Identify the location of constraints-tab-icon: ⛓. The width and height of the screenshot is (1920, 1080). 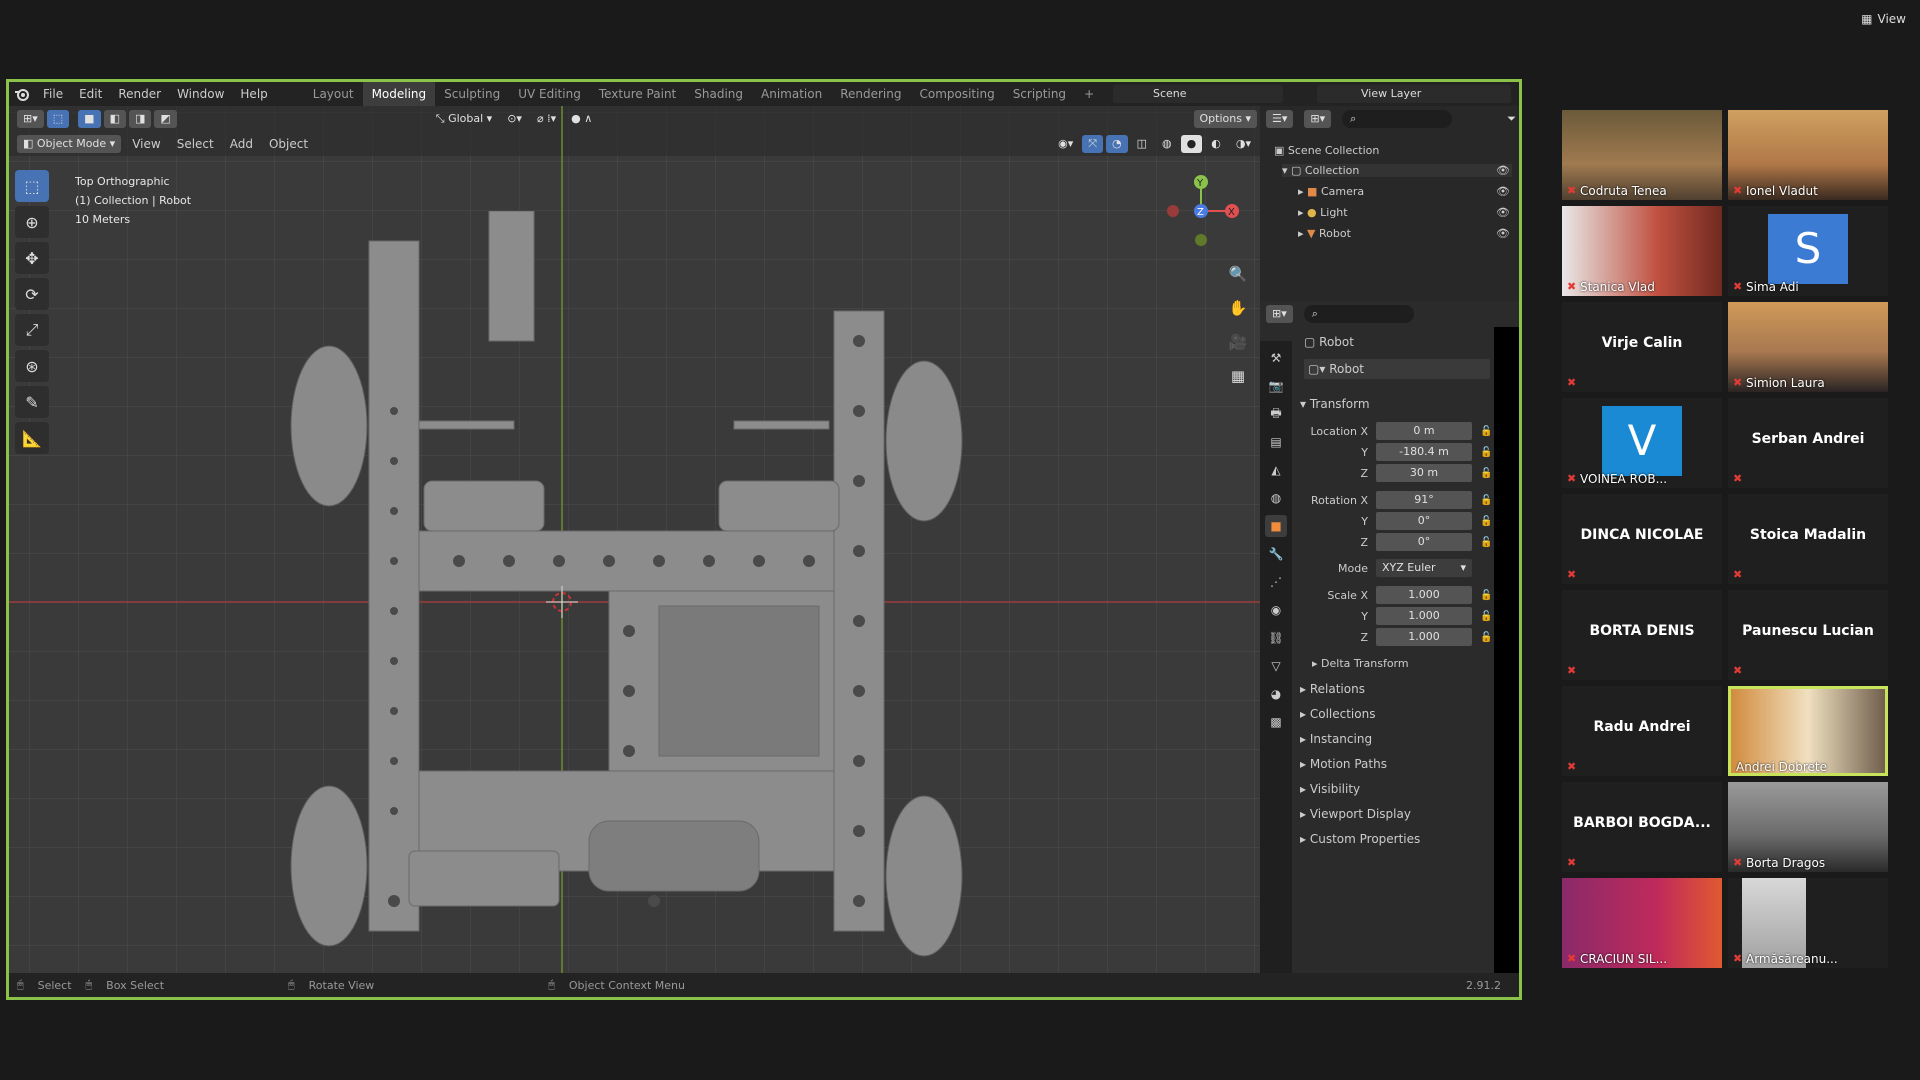
(1276, 638).